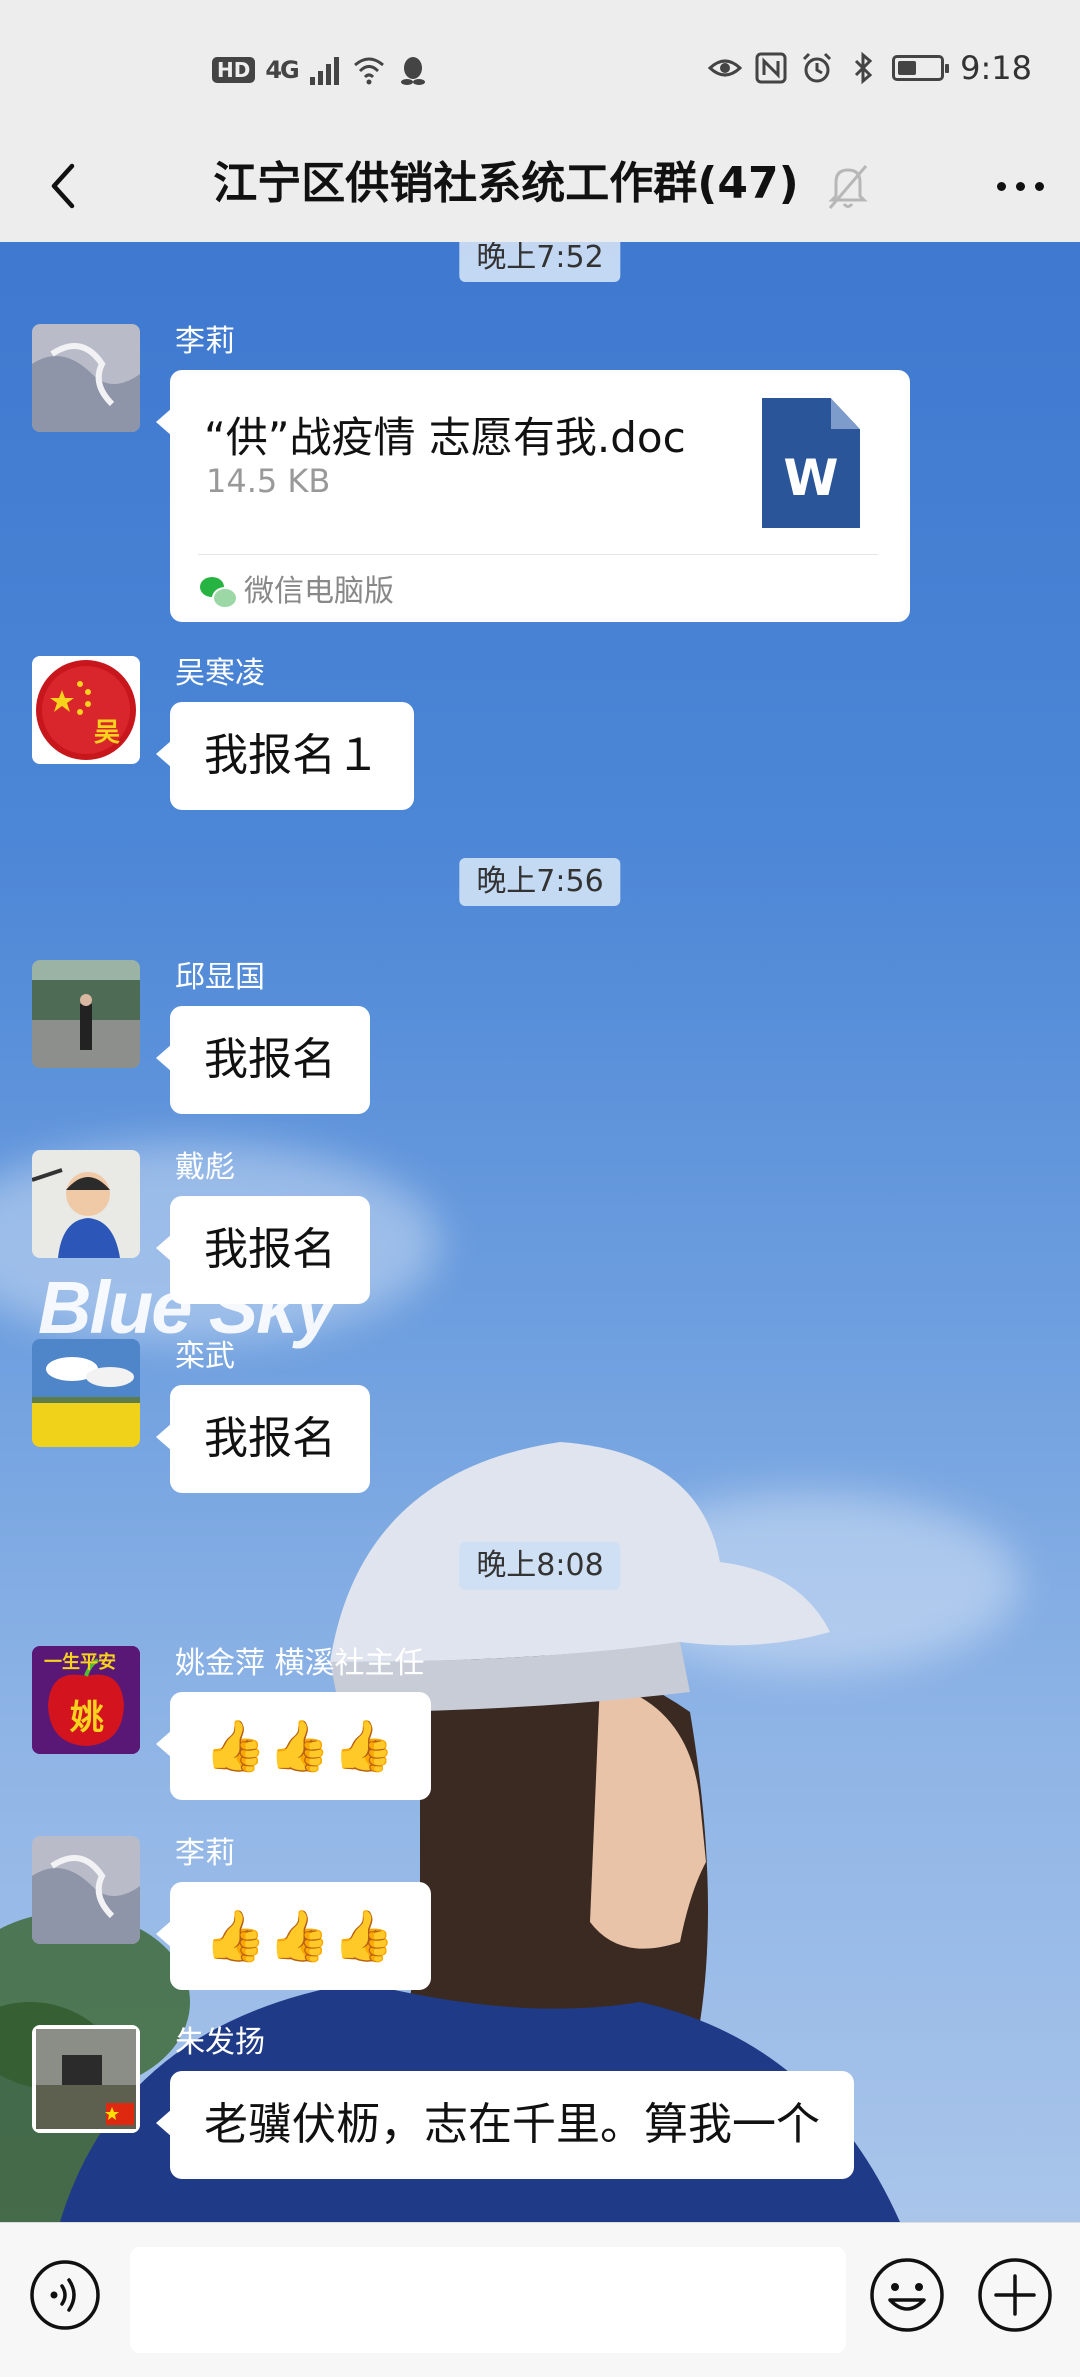 This screenshot has width=1080, height=2377. I want to click on message-input-bar, so click(540, 2299).